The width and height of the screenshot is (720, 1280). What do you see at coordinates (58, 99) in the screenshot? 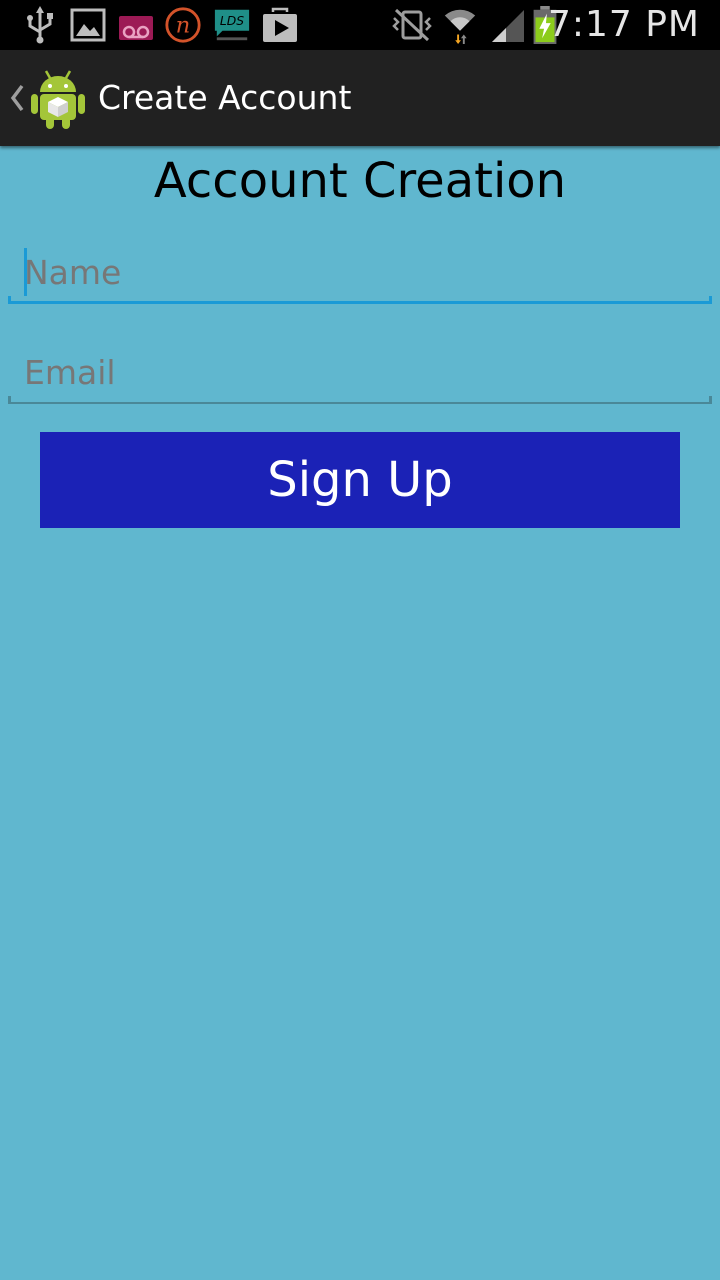
I see `android-robot-icon` at bounding box center [58, 99].